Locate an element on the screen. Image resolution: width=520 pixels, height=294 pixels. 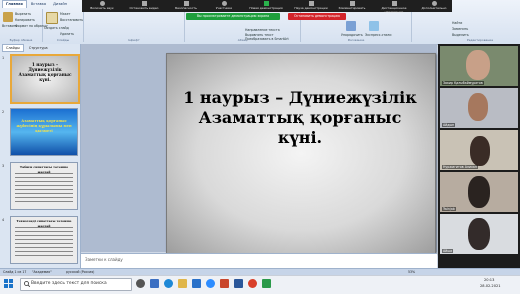
arrange-icon is located at coordinates (351, 26).